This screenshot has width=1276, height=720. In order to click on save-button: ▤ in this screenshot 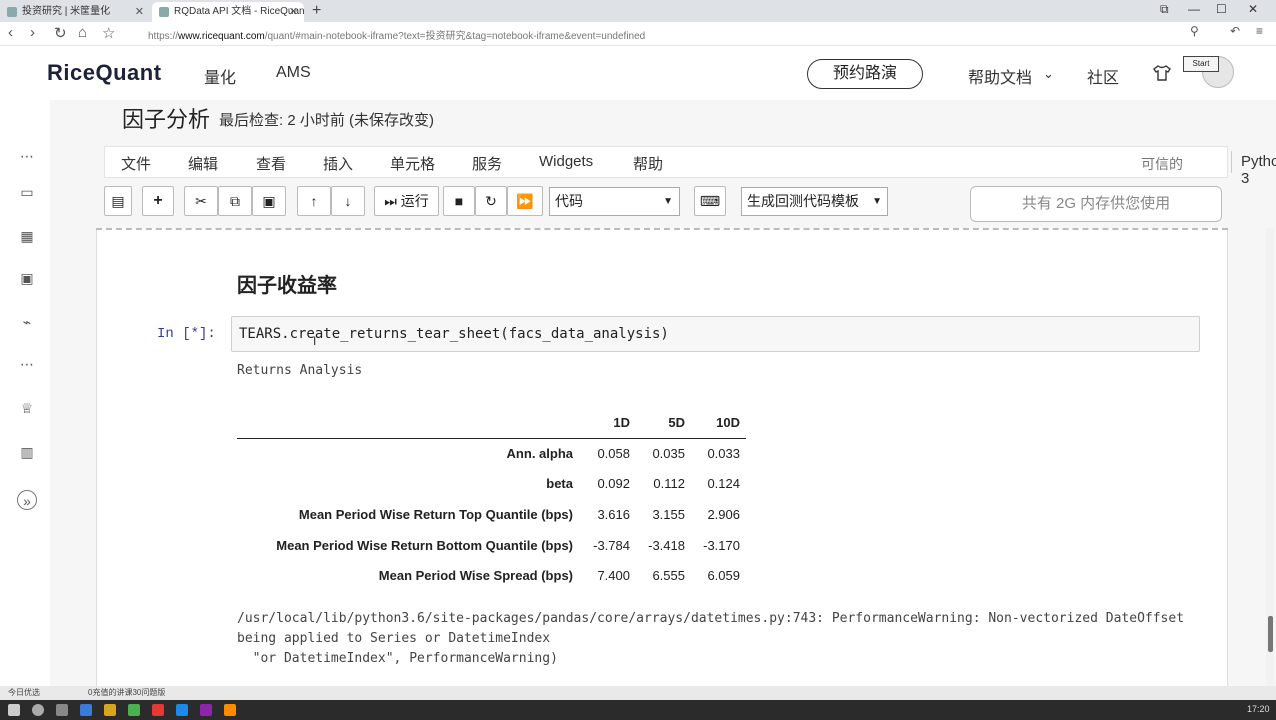, I will do `click(118, 201)`.